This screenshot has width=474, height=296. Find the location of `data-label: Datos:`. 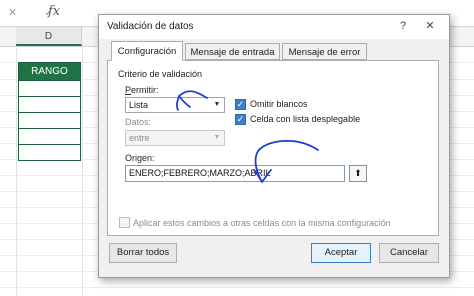

data-label: Datos: is located at coordinates (138, 122).